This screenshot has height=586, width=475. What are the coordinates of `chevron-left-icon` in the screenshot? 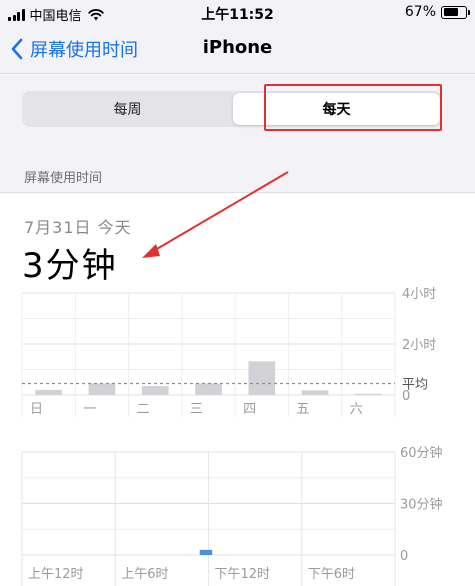 It's located at (17, 49).